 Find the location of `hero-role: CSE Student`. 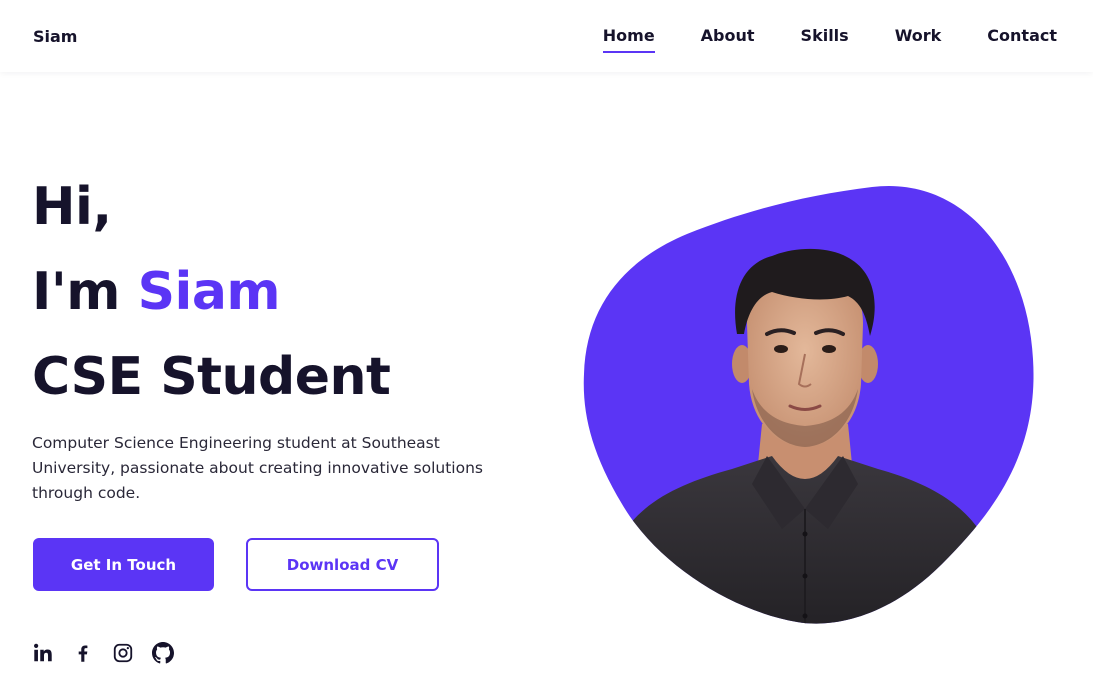

hero-role: CSE Student is located at coordinates (211, 377).